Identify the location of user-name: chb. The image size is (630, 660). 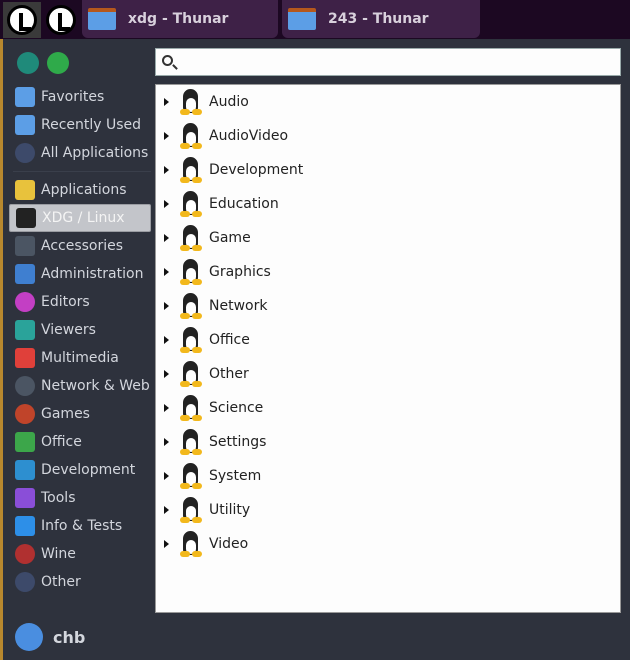
(69, 637).